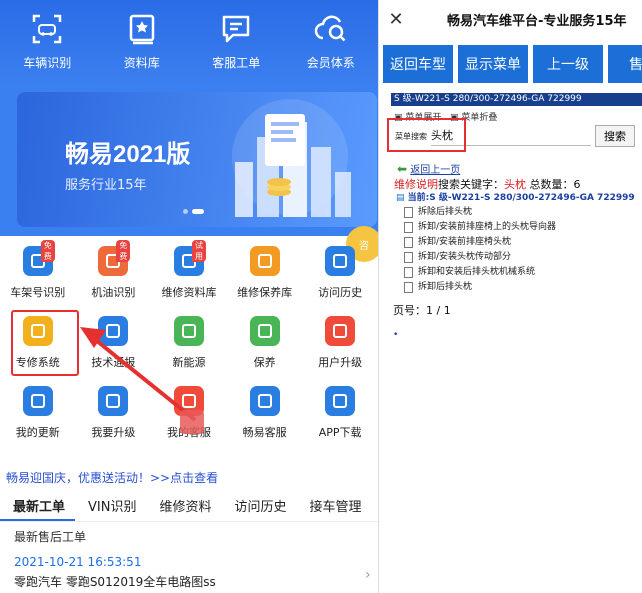 This screenshot has height=593, width=642. Describe the element at coordinates (199, 251) in the screenshot. I see `feature-badge: 试用` at that location.